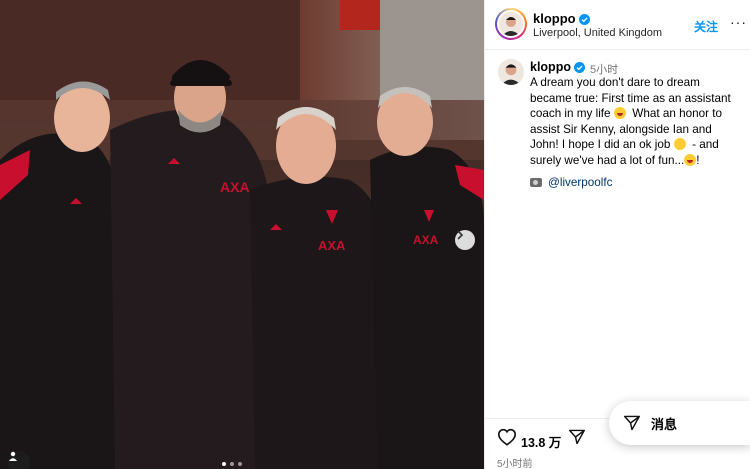  I want to click on caption-line: A dream you don't dare to dream, so click(615, 82).